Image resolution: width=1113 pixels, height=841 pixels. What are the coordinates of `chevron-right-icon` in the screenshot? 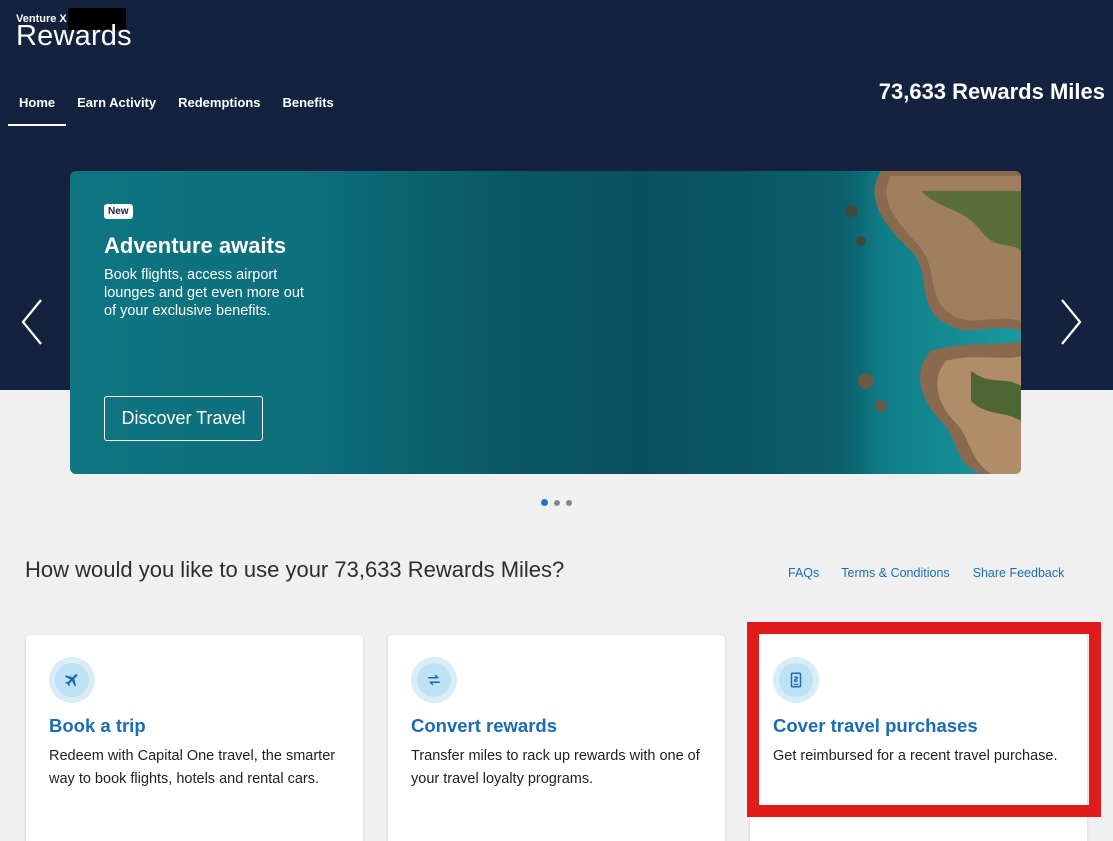 It's located at (1071, 322).